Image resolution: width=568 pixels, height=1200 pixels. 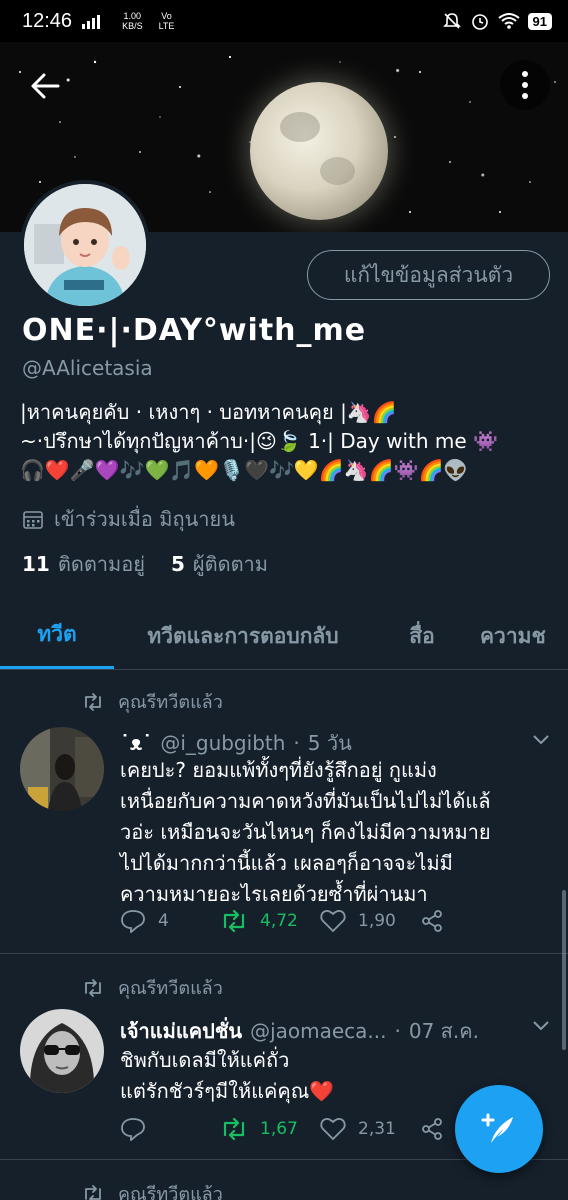 What do you see at coordinates (87, 368) in the screenshot?
I see `profile-handle: @AAlicetasia` at bounding box center [87, 368].